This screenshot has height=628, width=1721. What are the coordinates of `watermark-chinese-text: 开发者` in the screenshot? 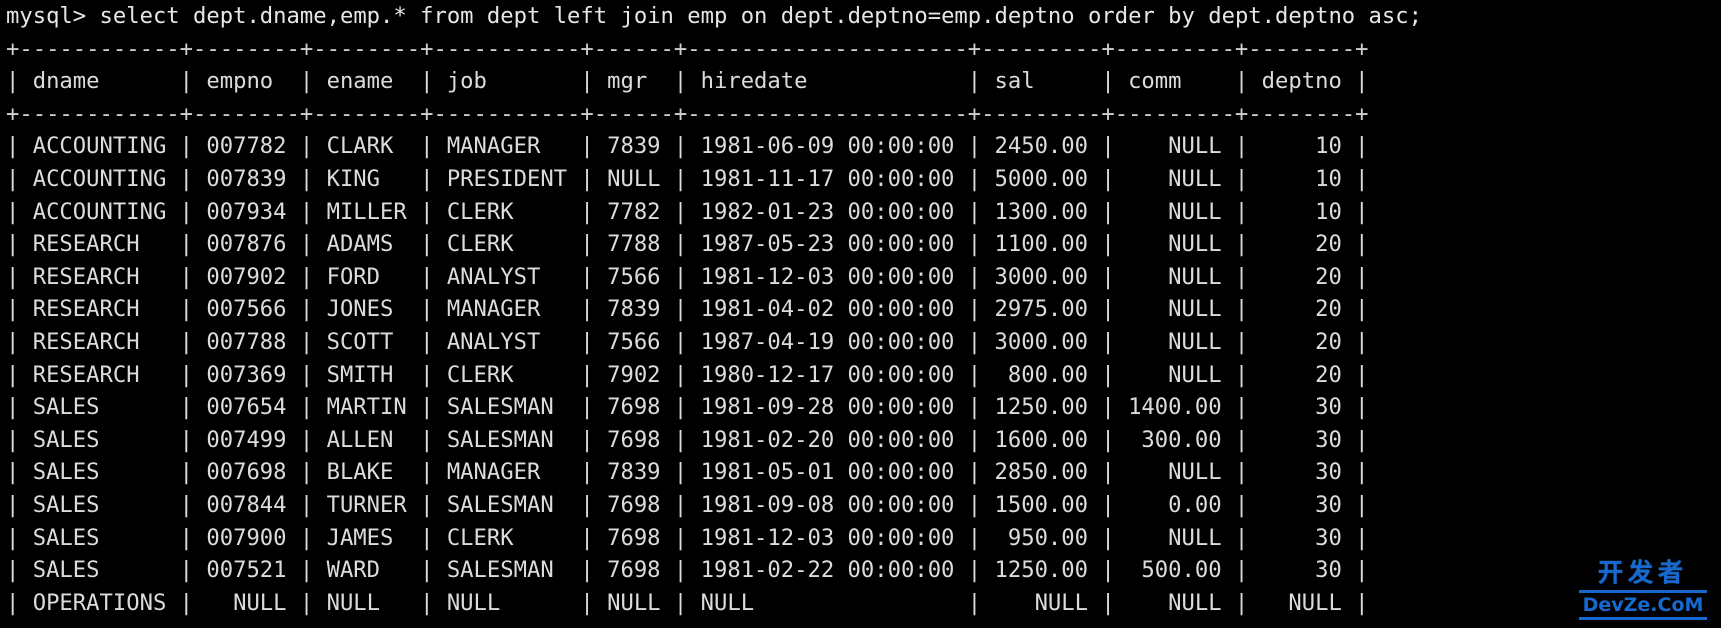 It's located at (1642, 572).